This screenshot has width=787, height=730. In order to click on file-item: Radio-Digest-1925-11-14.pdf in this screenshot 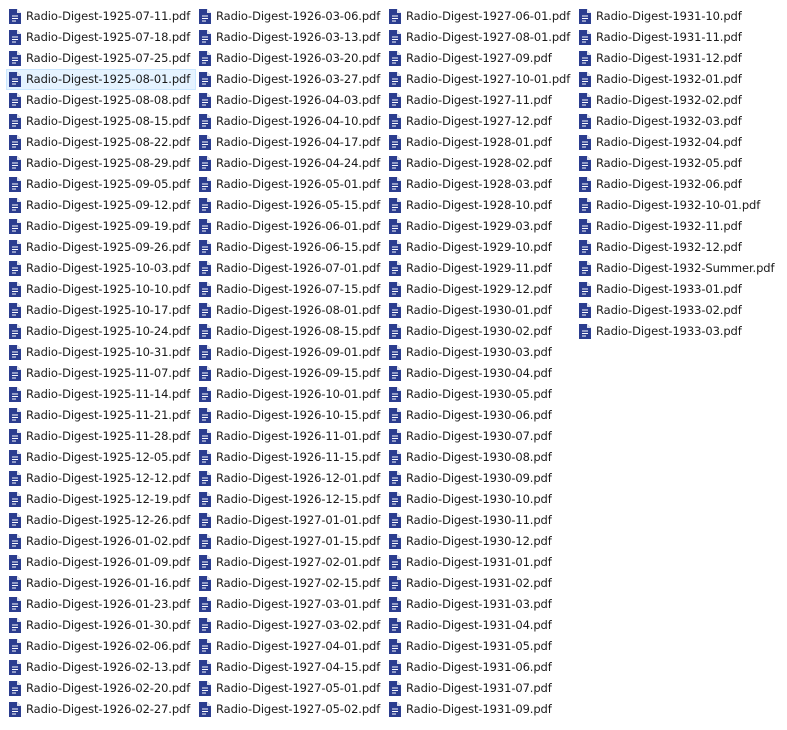, I will do `click(101, 394)`.